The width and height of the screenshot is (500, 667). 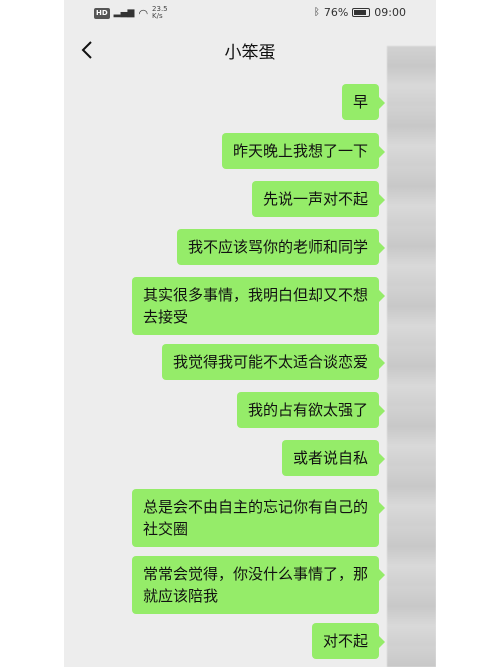 I want to click on bluetooth-icon: ᛒ, so click(x=316, y=12).